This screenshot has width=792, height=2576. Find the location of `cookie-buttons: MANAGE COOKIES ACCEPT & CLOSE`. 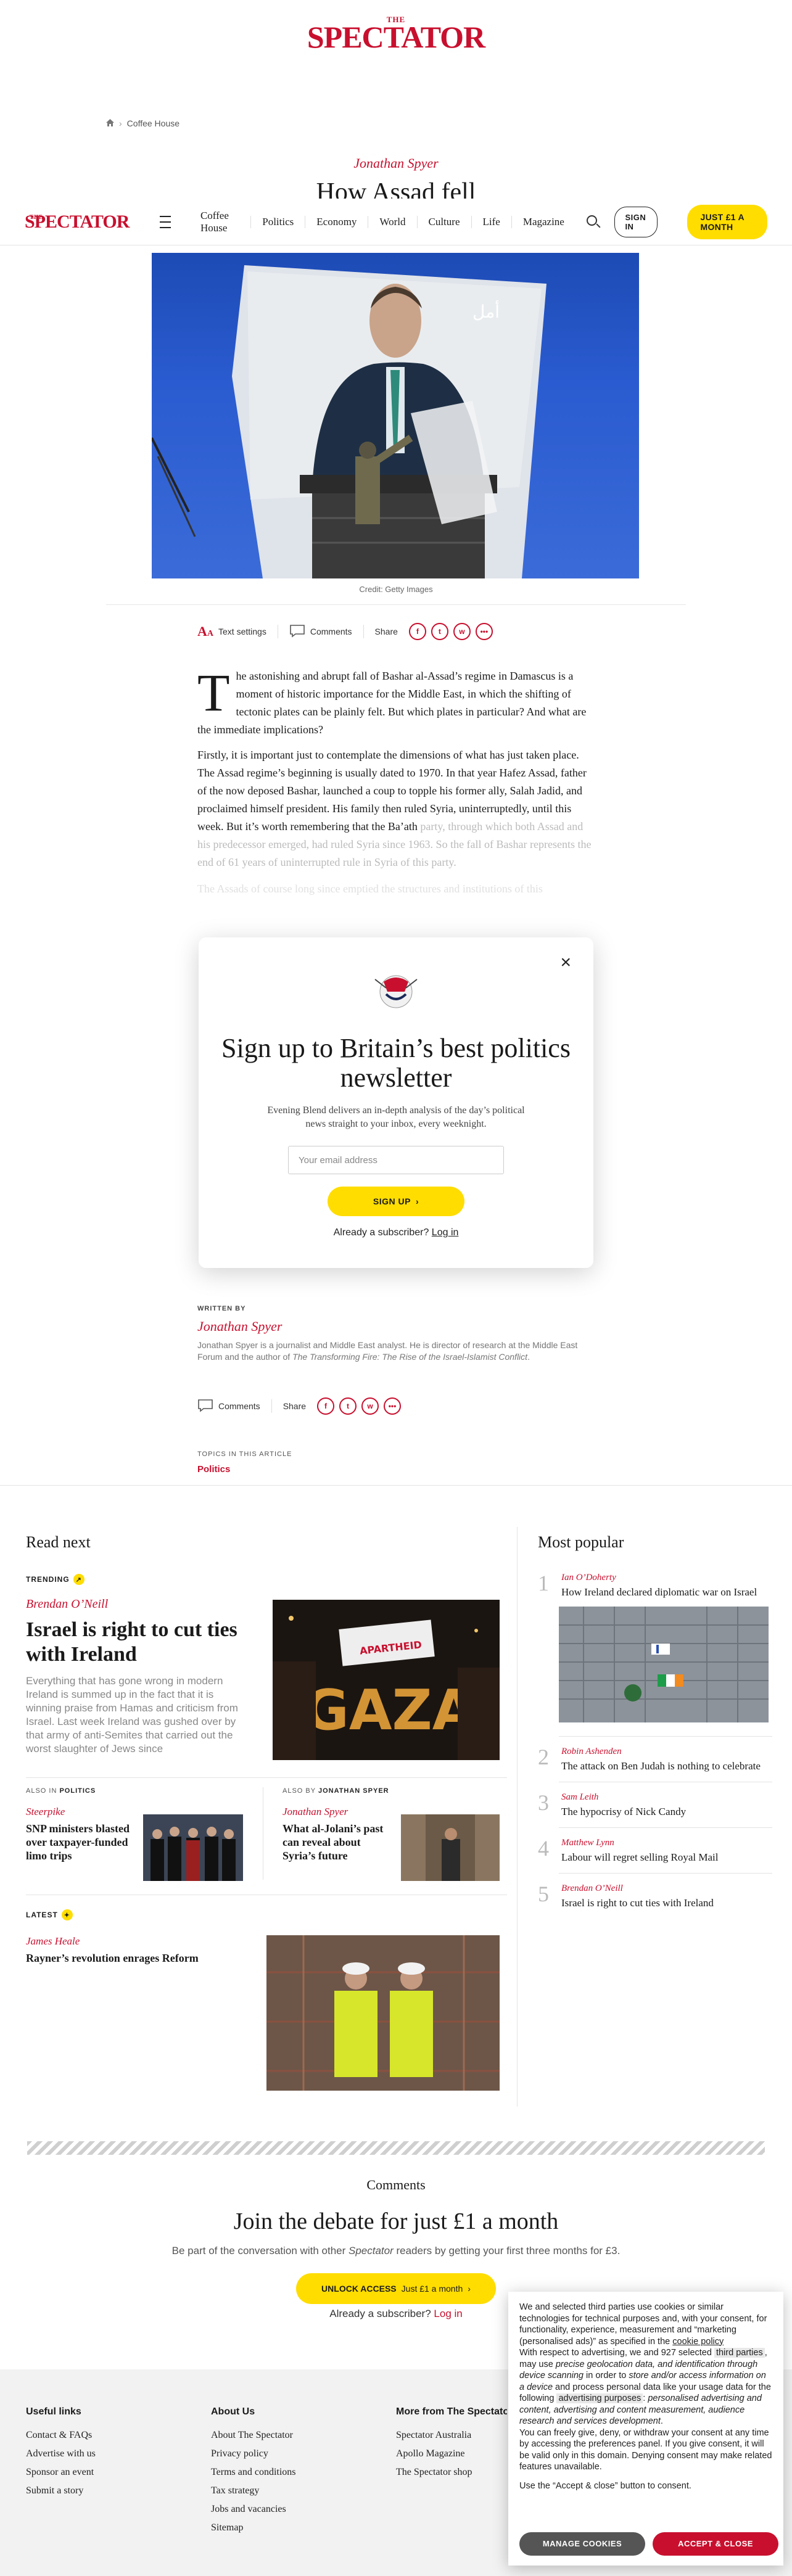

cookie-buttons: MANAGE COOKIES ACCEPT & CLOSE is located at coordinates (648, 2544).